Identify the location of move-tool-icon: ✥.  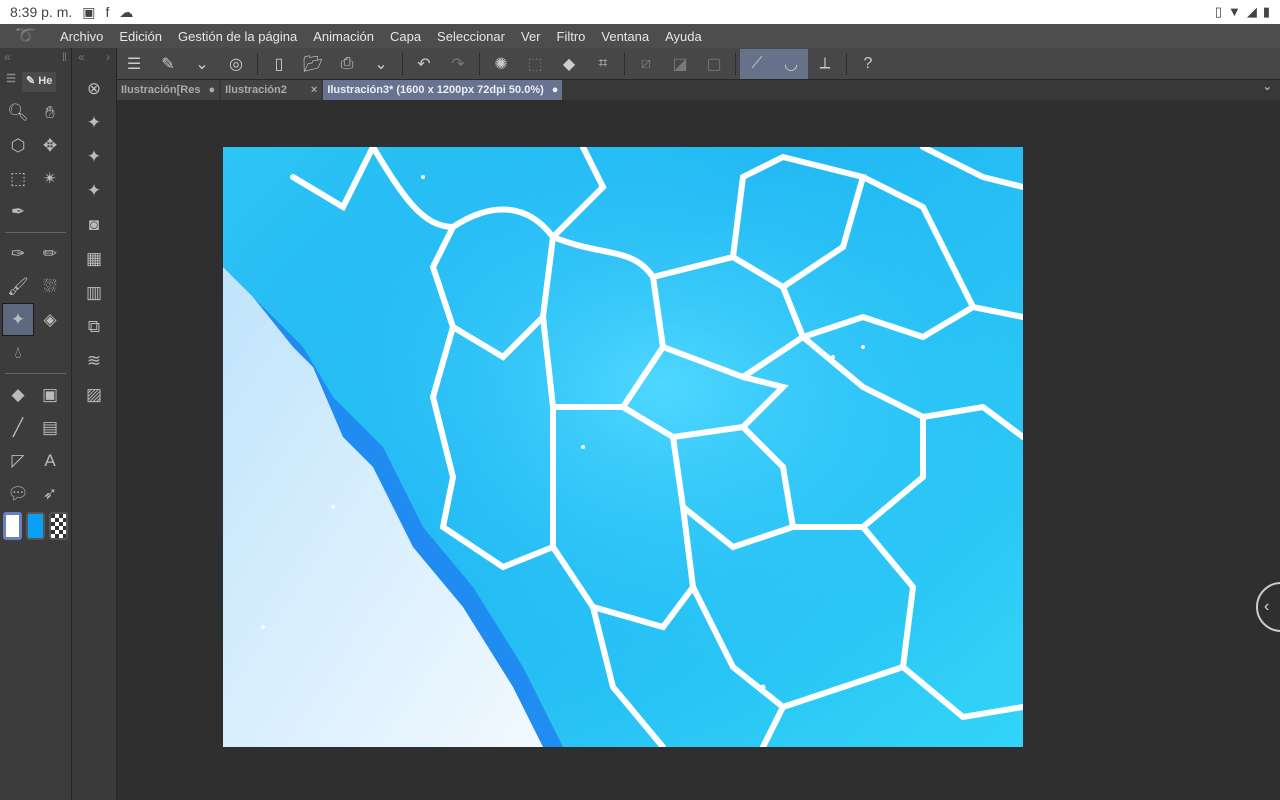
(50, 145).